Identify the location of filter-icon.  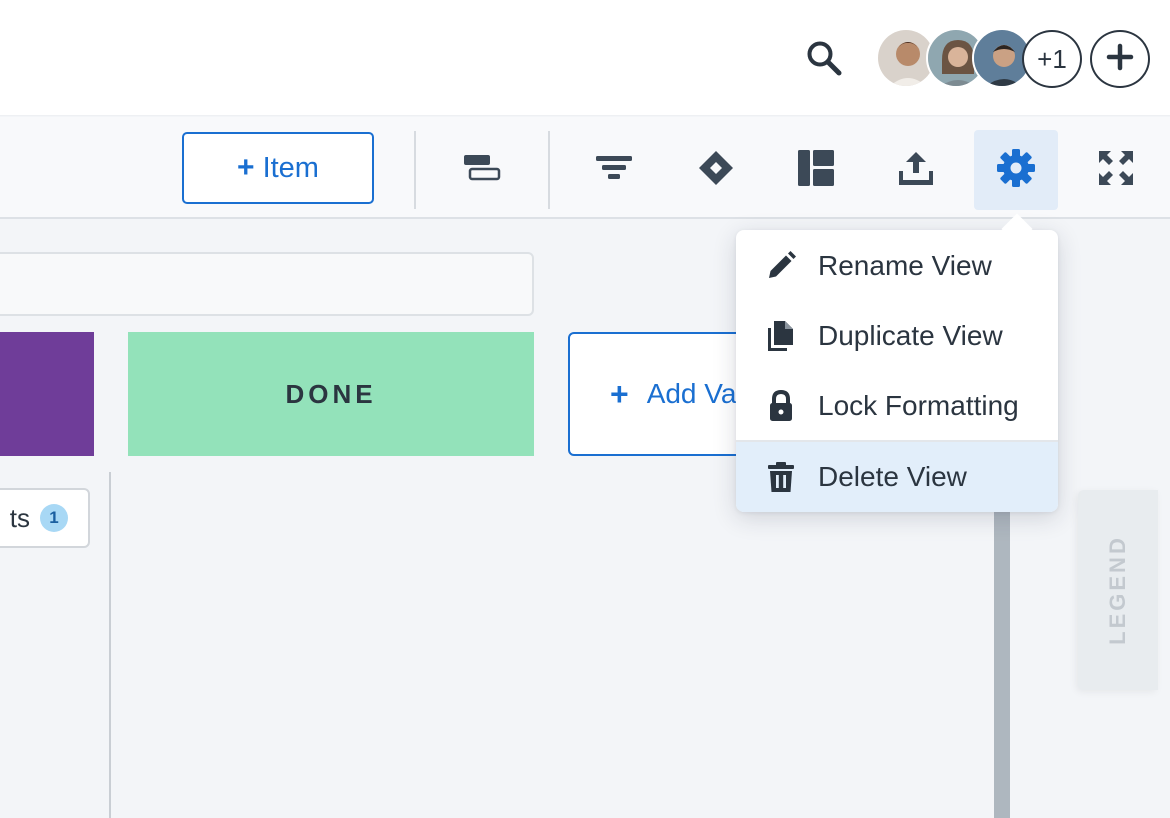
(614, 170).